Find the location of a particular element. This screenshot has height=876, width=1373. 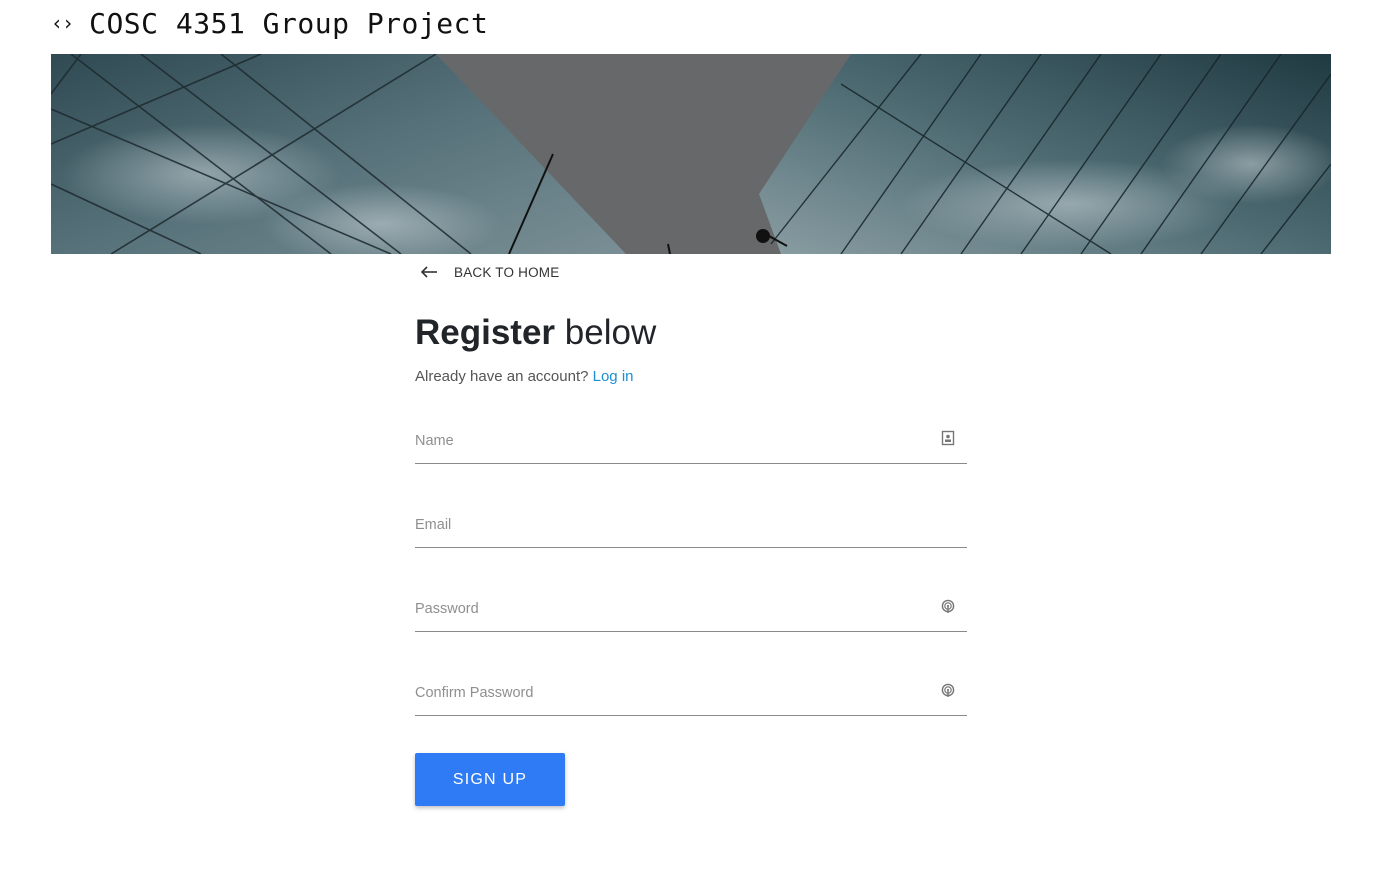

email-input is located at coordinates (665, 525).